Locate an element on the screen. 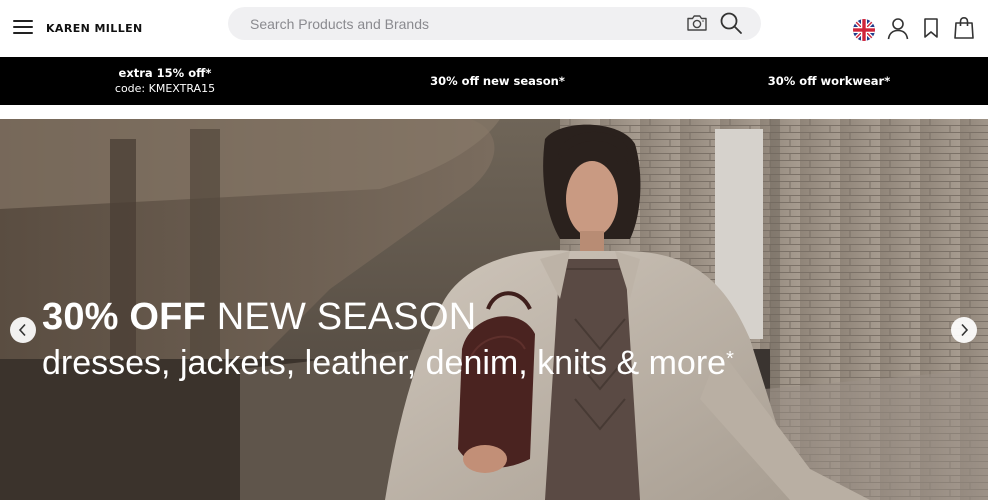  brand-logo: KAREN MILLEN is located at coordinates (94, 28).